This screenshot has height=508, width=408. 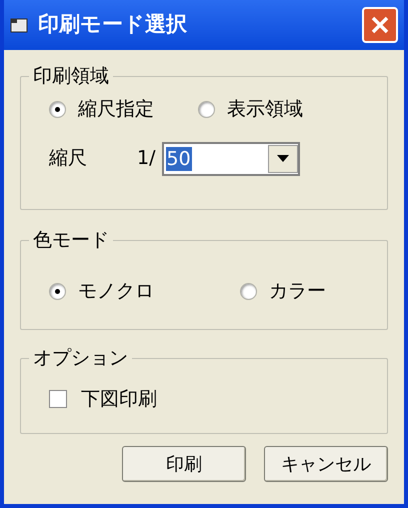 I want to click on close-button, so click(x=380, y=25).